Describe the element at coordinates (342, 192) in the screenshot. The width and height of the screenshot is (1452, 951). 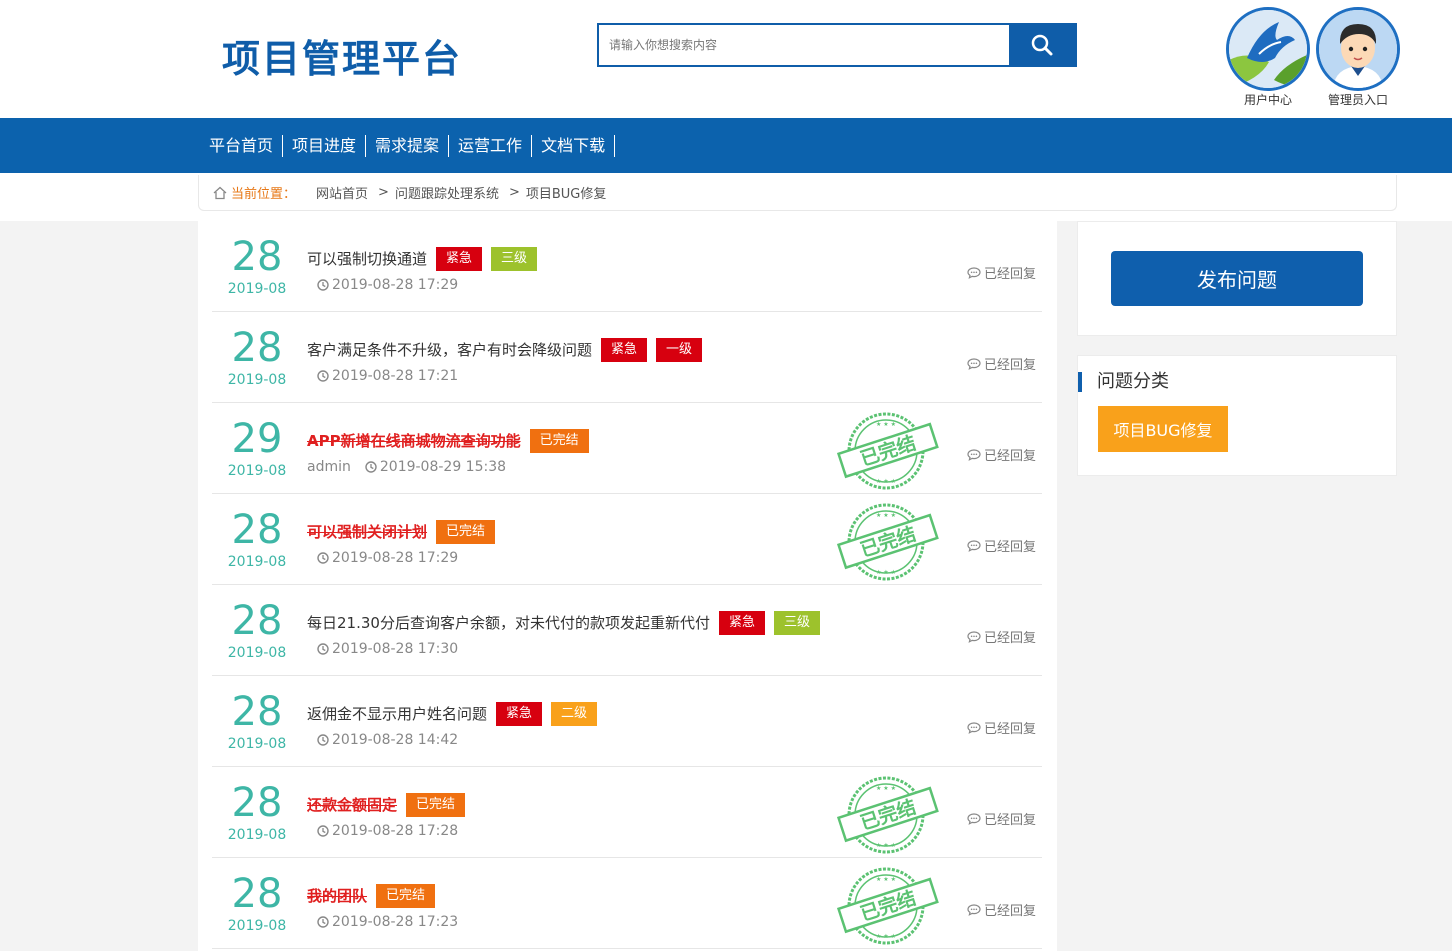
I see `breadcrumb-link-home: 网站首页` at that location.